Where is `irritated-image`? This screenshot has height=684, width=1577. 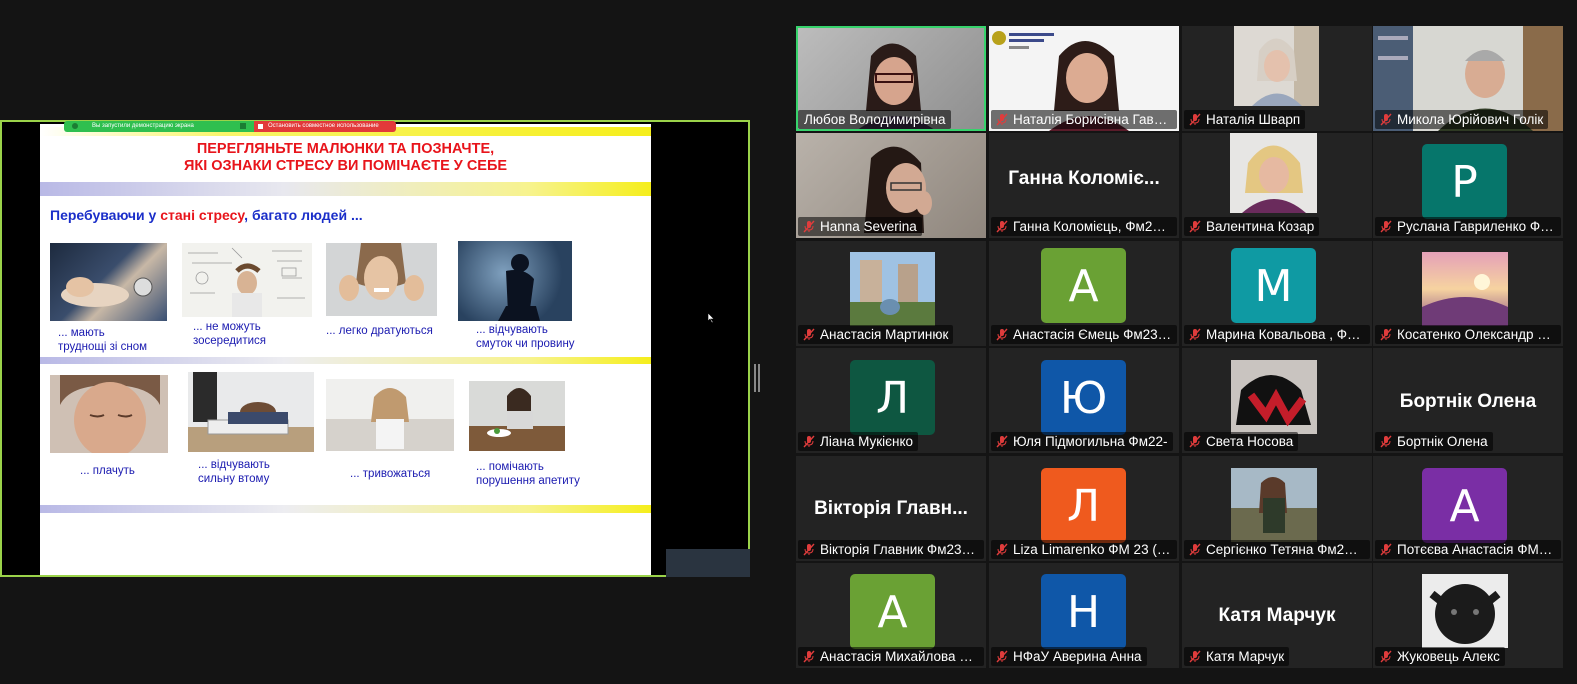 irritated-image is located at coordinates (381, 279).